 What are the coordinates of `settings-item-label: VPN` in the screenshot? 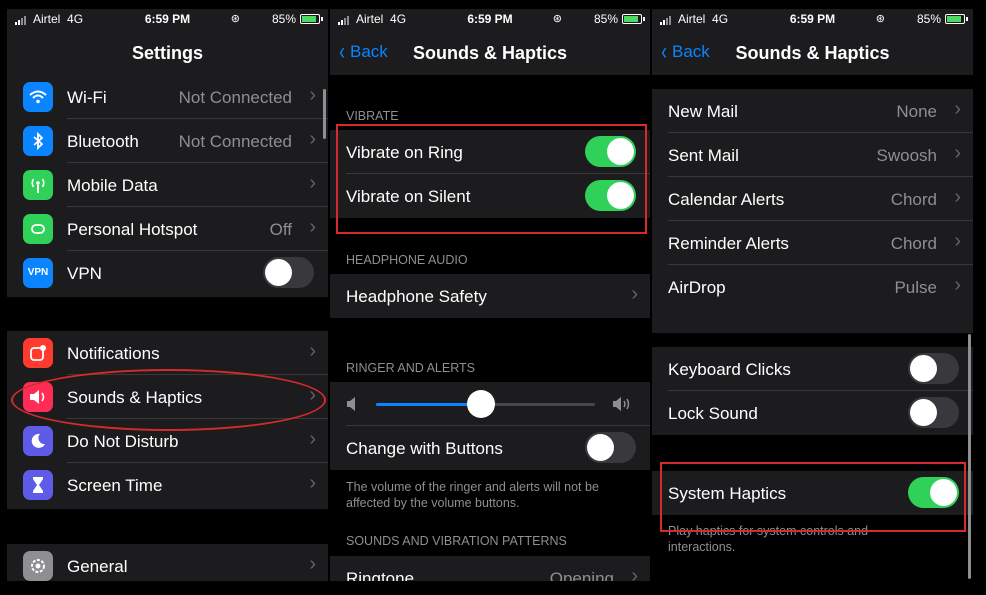 It's located at (84, 273).